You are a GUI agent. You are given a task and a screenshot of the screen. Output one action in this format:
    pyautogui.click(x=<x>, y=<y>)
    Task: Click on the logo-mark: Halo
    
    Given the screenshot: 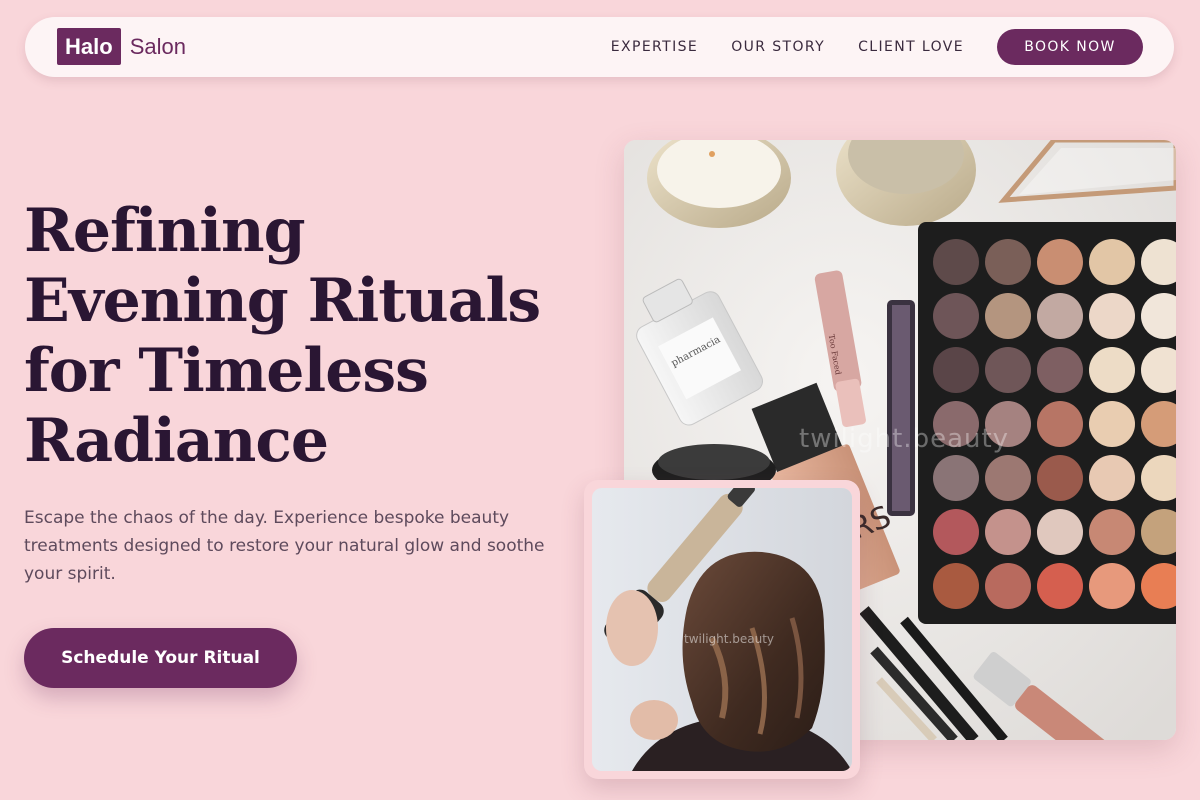 What is the action you would take?
    pyautogui.click(x=89, y=46)
    